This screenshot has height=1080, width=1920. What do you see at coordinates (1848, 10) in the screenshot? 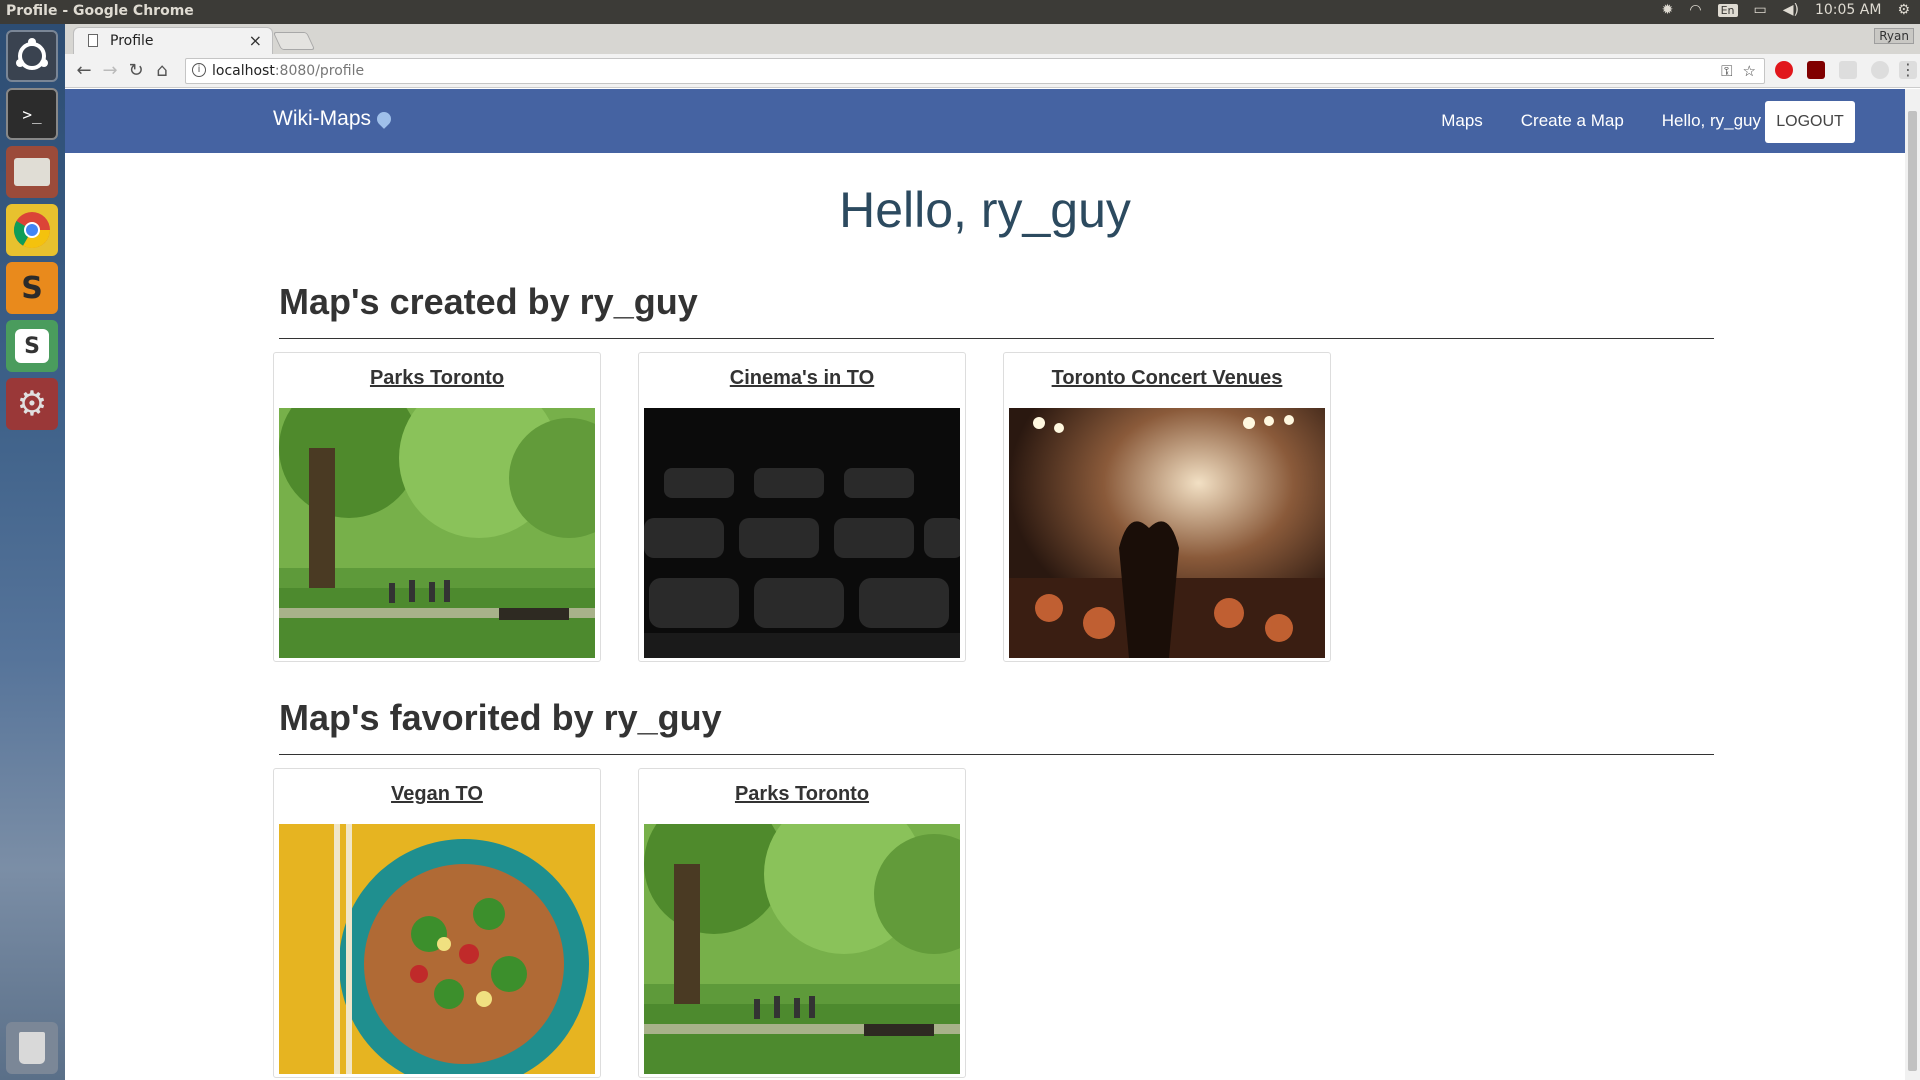
I see `clock: 10:05 AM` at bounding box center [1848, 10].